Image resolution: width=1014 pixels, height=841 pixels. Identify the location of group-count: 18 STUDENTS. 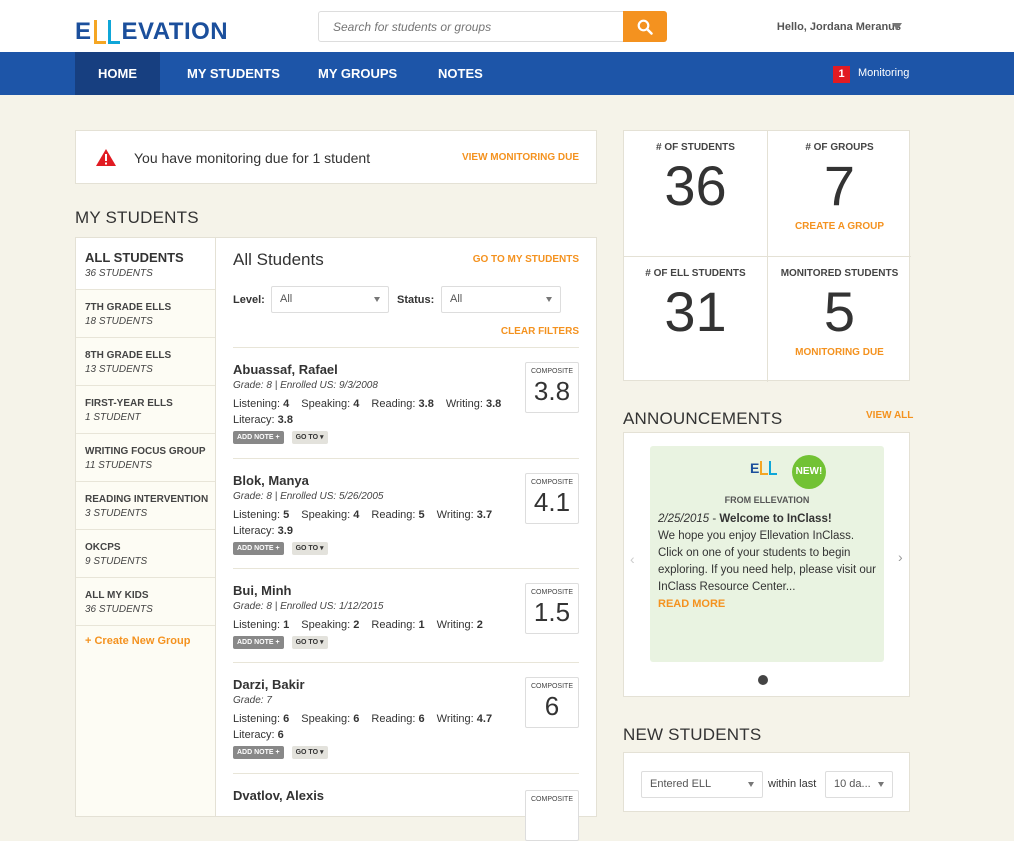
(119, 321).